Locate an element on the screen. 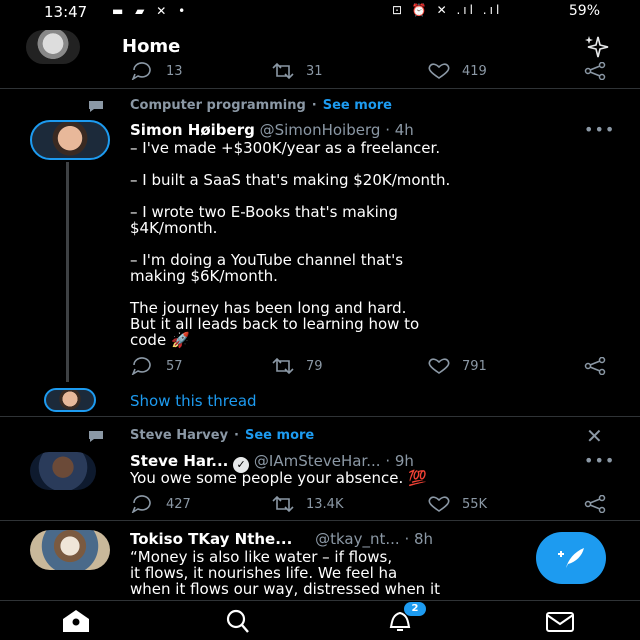 The width and height of the screenshot is (640, 640). compose-icon is located at coordinates (571, 558).